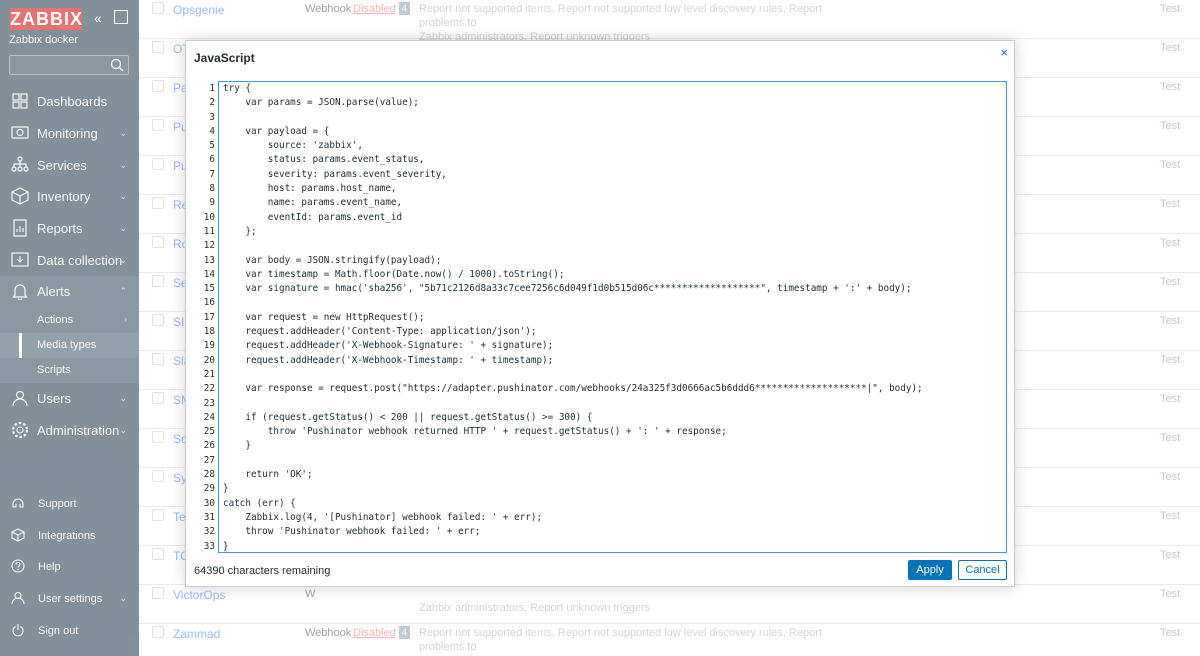 This screenshot has width=1200, height=656. What do you see at coordinates (324, 317) in the screenshot?
I see `code-line: var request = new HttpRequest();` at bounding box center [324, 317].